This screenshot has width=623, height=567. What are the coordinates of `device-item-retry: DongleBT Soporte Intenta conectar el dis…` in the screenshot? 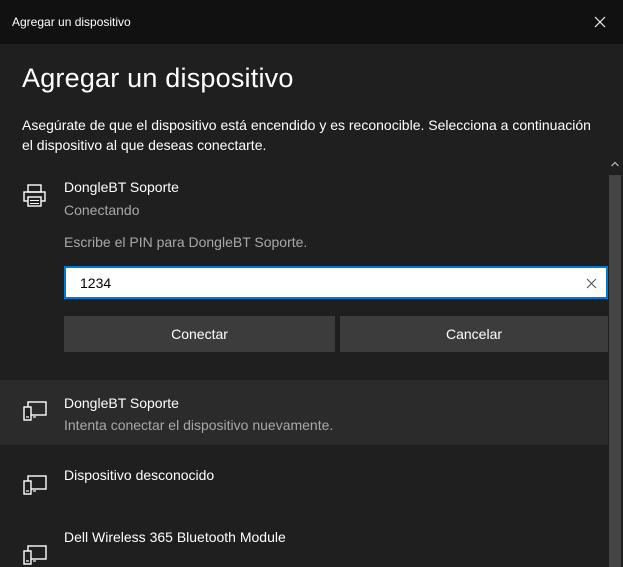 It's located at (304, 412).